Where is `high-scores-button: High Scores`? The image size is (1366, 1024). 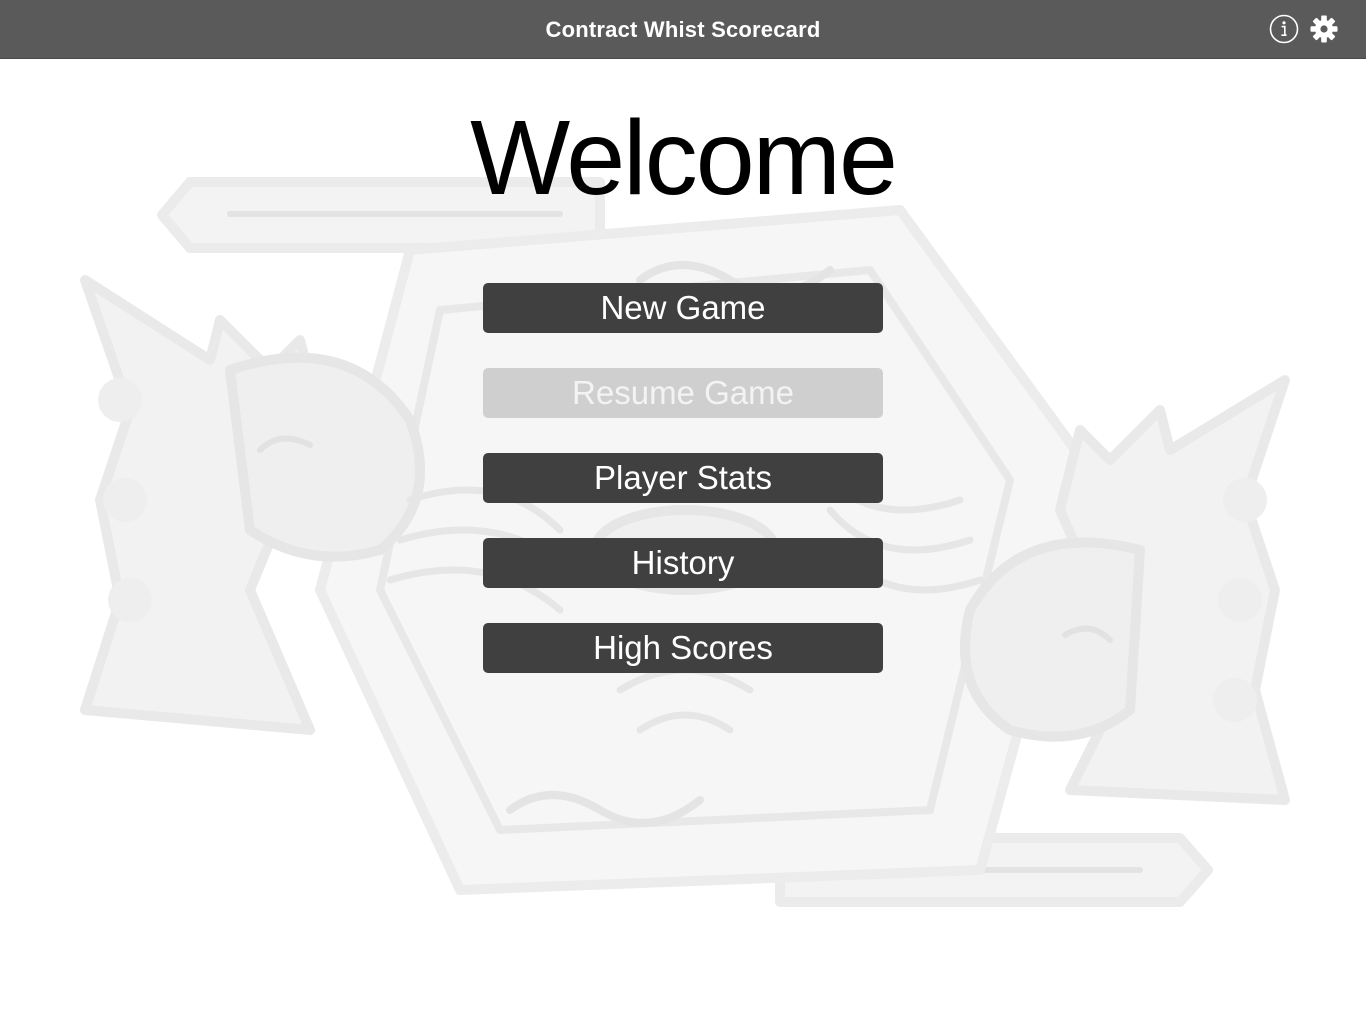
high-scores-button: High Scores is located at coordinates (683, 648).